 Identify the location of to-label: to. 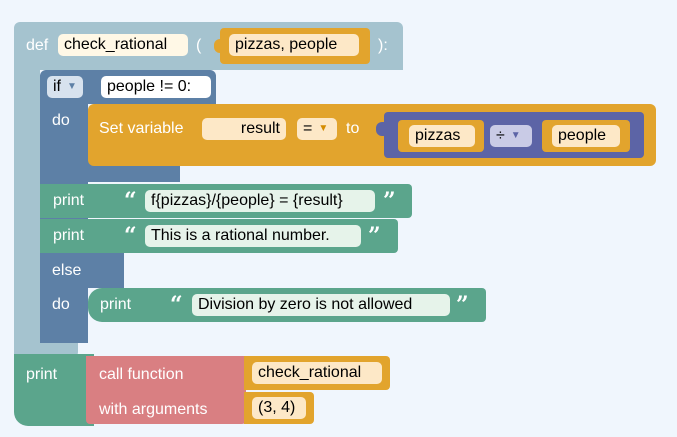
(353, 128).